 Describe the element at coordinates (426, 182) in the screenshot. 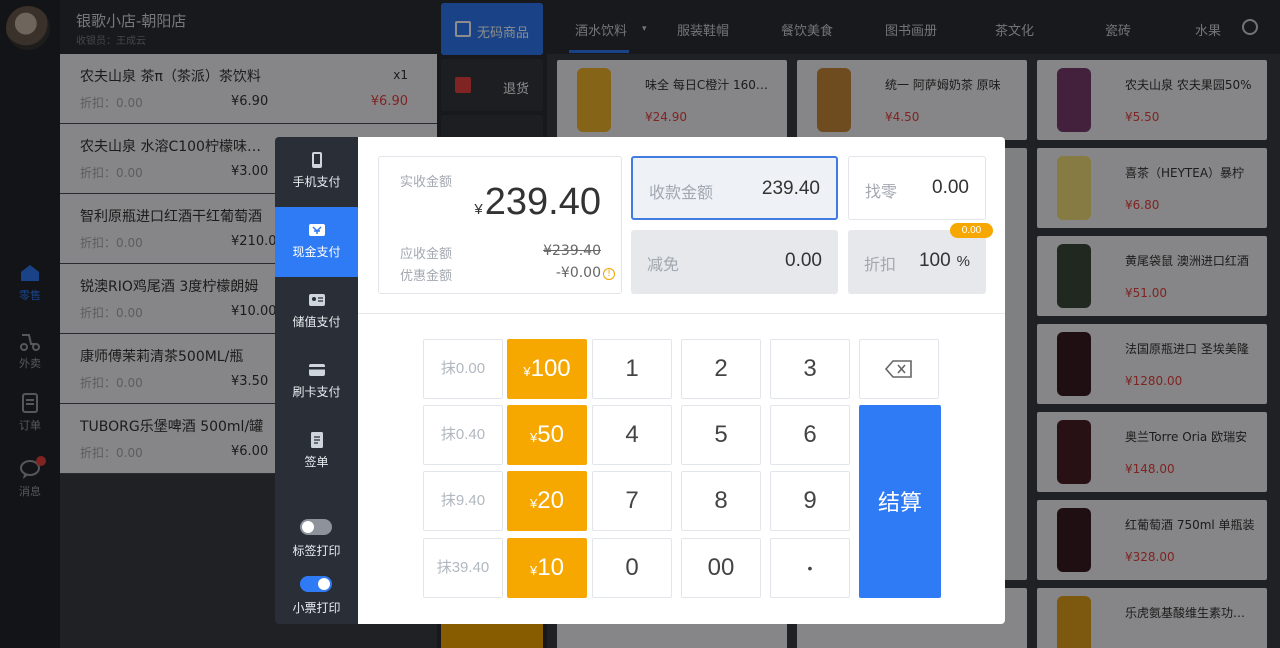

I see `received-label: 实收金额` at that location.